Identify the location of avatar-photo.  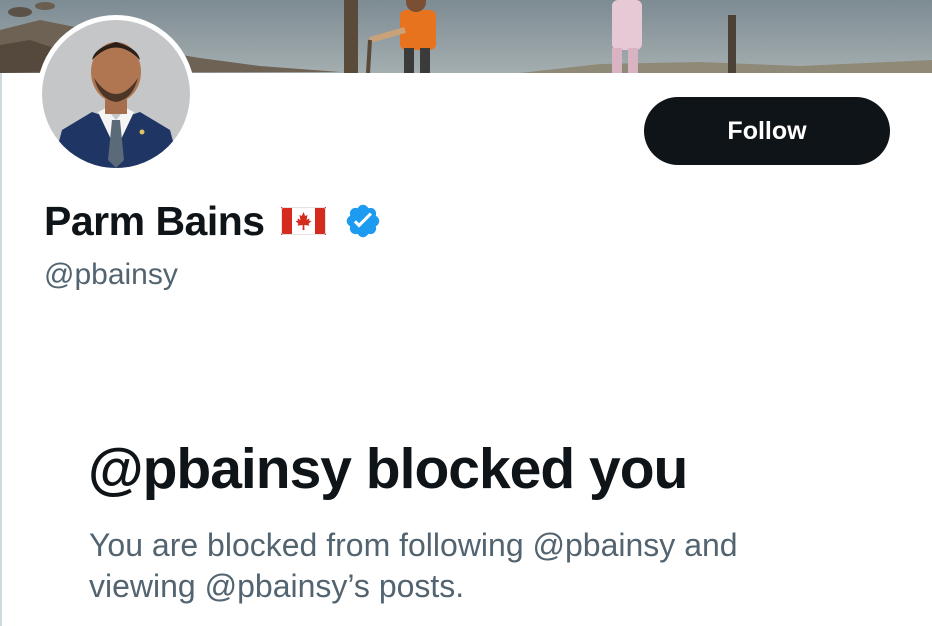
(116, 94).